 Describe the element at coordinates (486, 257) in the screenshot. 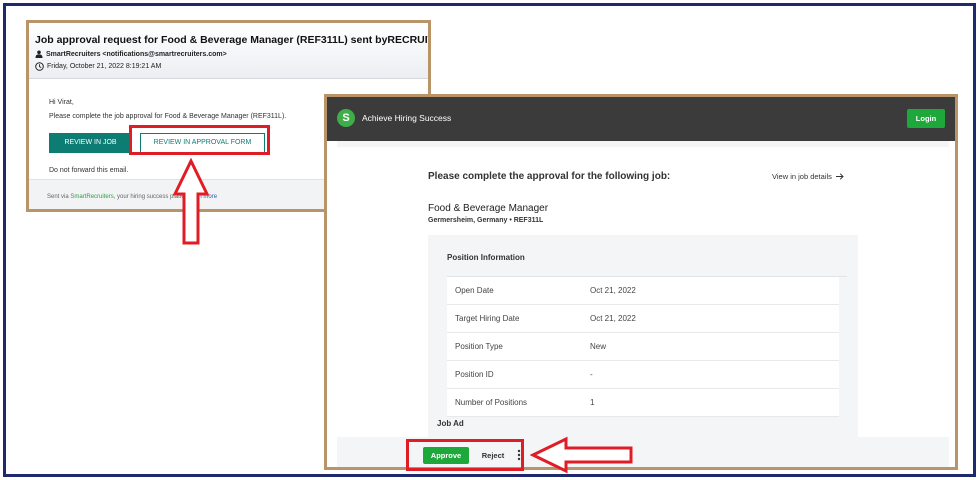

I see `position-information-title: Position Information` at that location.